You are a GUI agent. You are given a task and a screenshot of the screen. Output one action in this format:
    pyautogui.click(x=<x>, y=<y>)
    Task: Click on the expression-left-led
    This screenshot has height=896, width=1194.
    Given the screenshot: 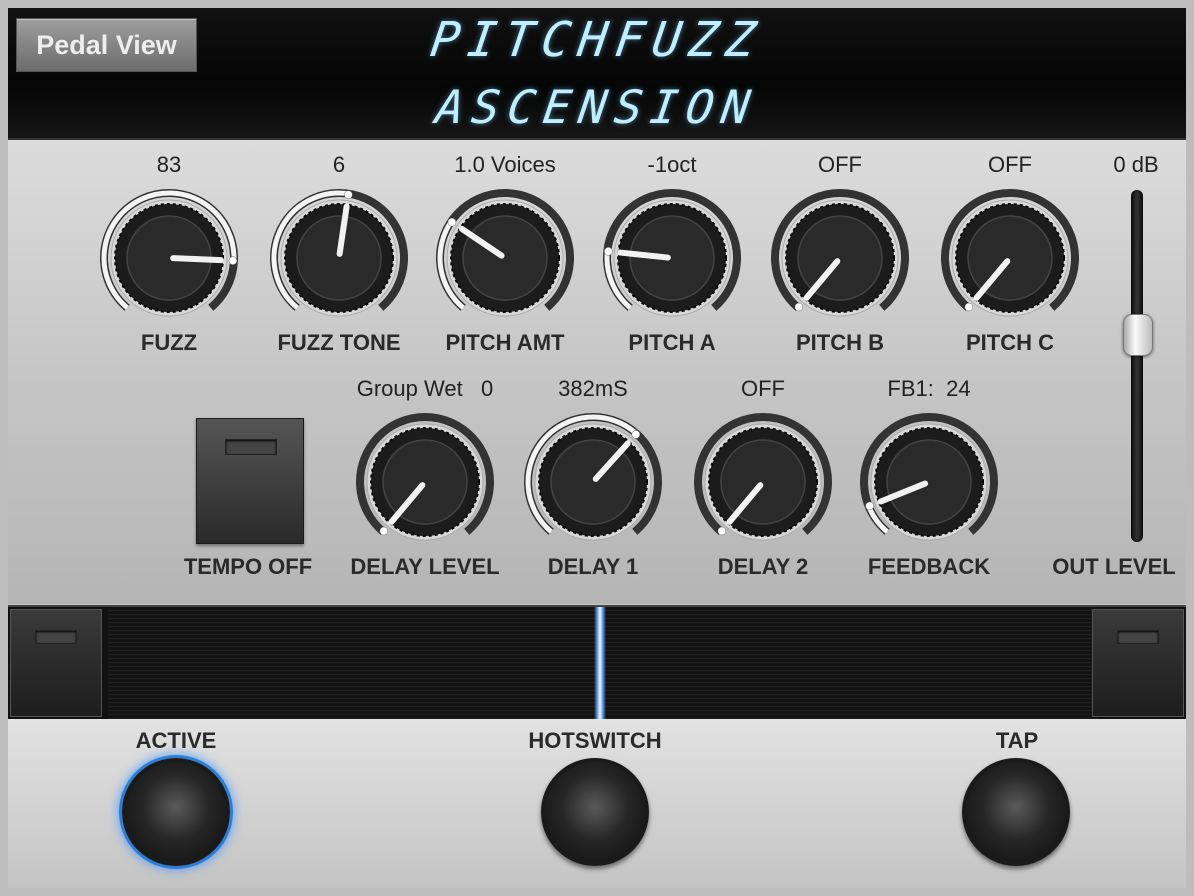 What is the action you would take?
    pyautogui.click(x=56, y=637)
    